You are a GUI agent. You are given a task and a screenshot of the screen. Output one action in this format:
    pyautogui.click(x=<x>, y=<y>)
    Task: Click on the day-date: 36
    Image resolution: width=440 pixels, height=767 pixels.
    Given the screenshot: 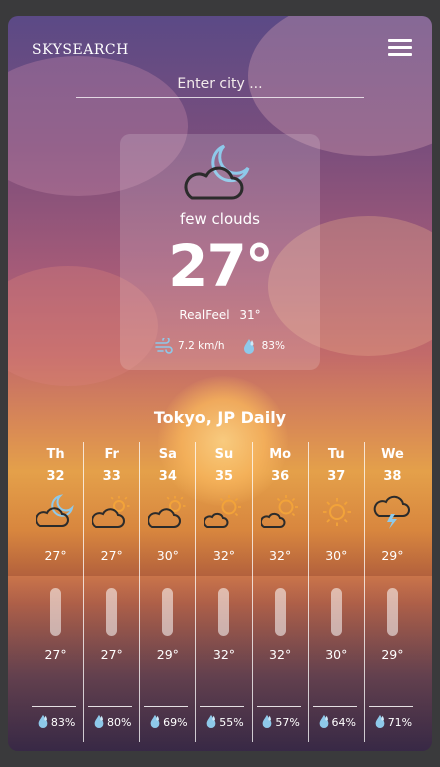 What is the action you would take?
    pyautogui.click(x=280, y=476)
    